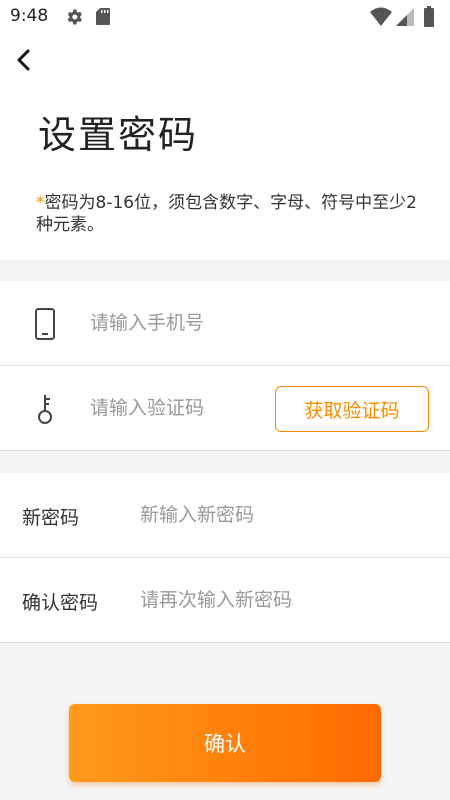 This screenshot has height=800, width=450. What do you see at coordinates (429, 16) in the screenshot?
I see `battery-icon` at bounding box center [429, 16].